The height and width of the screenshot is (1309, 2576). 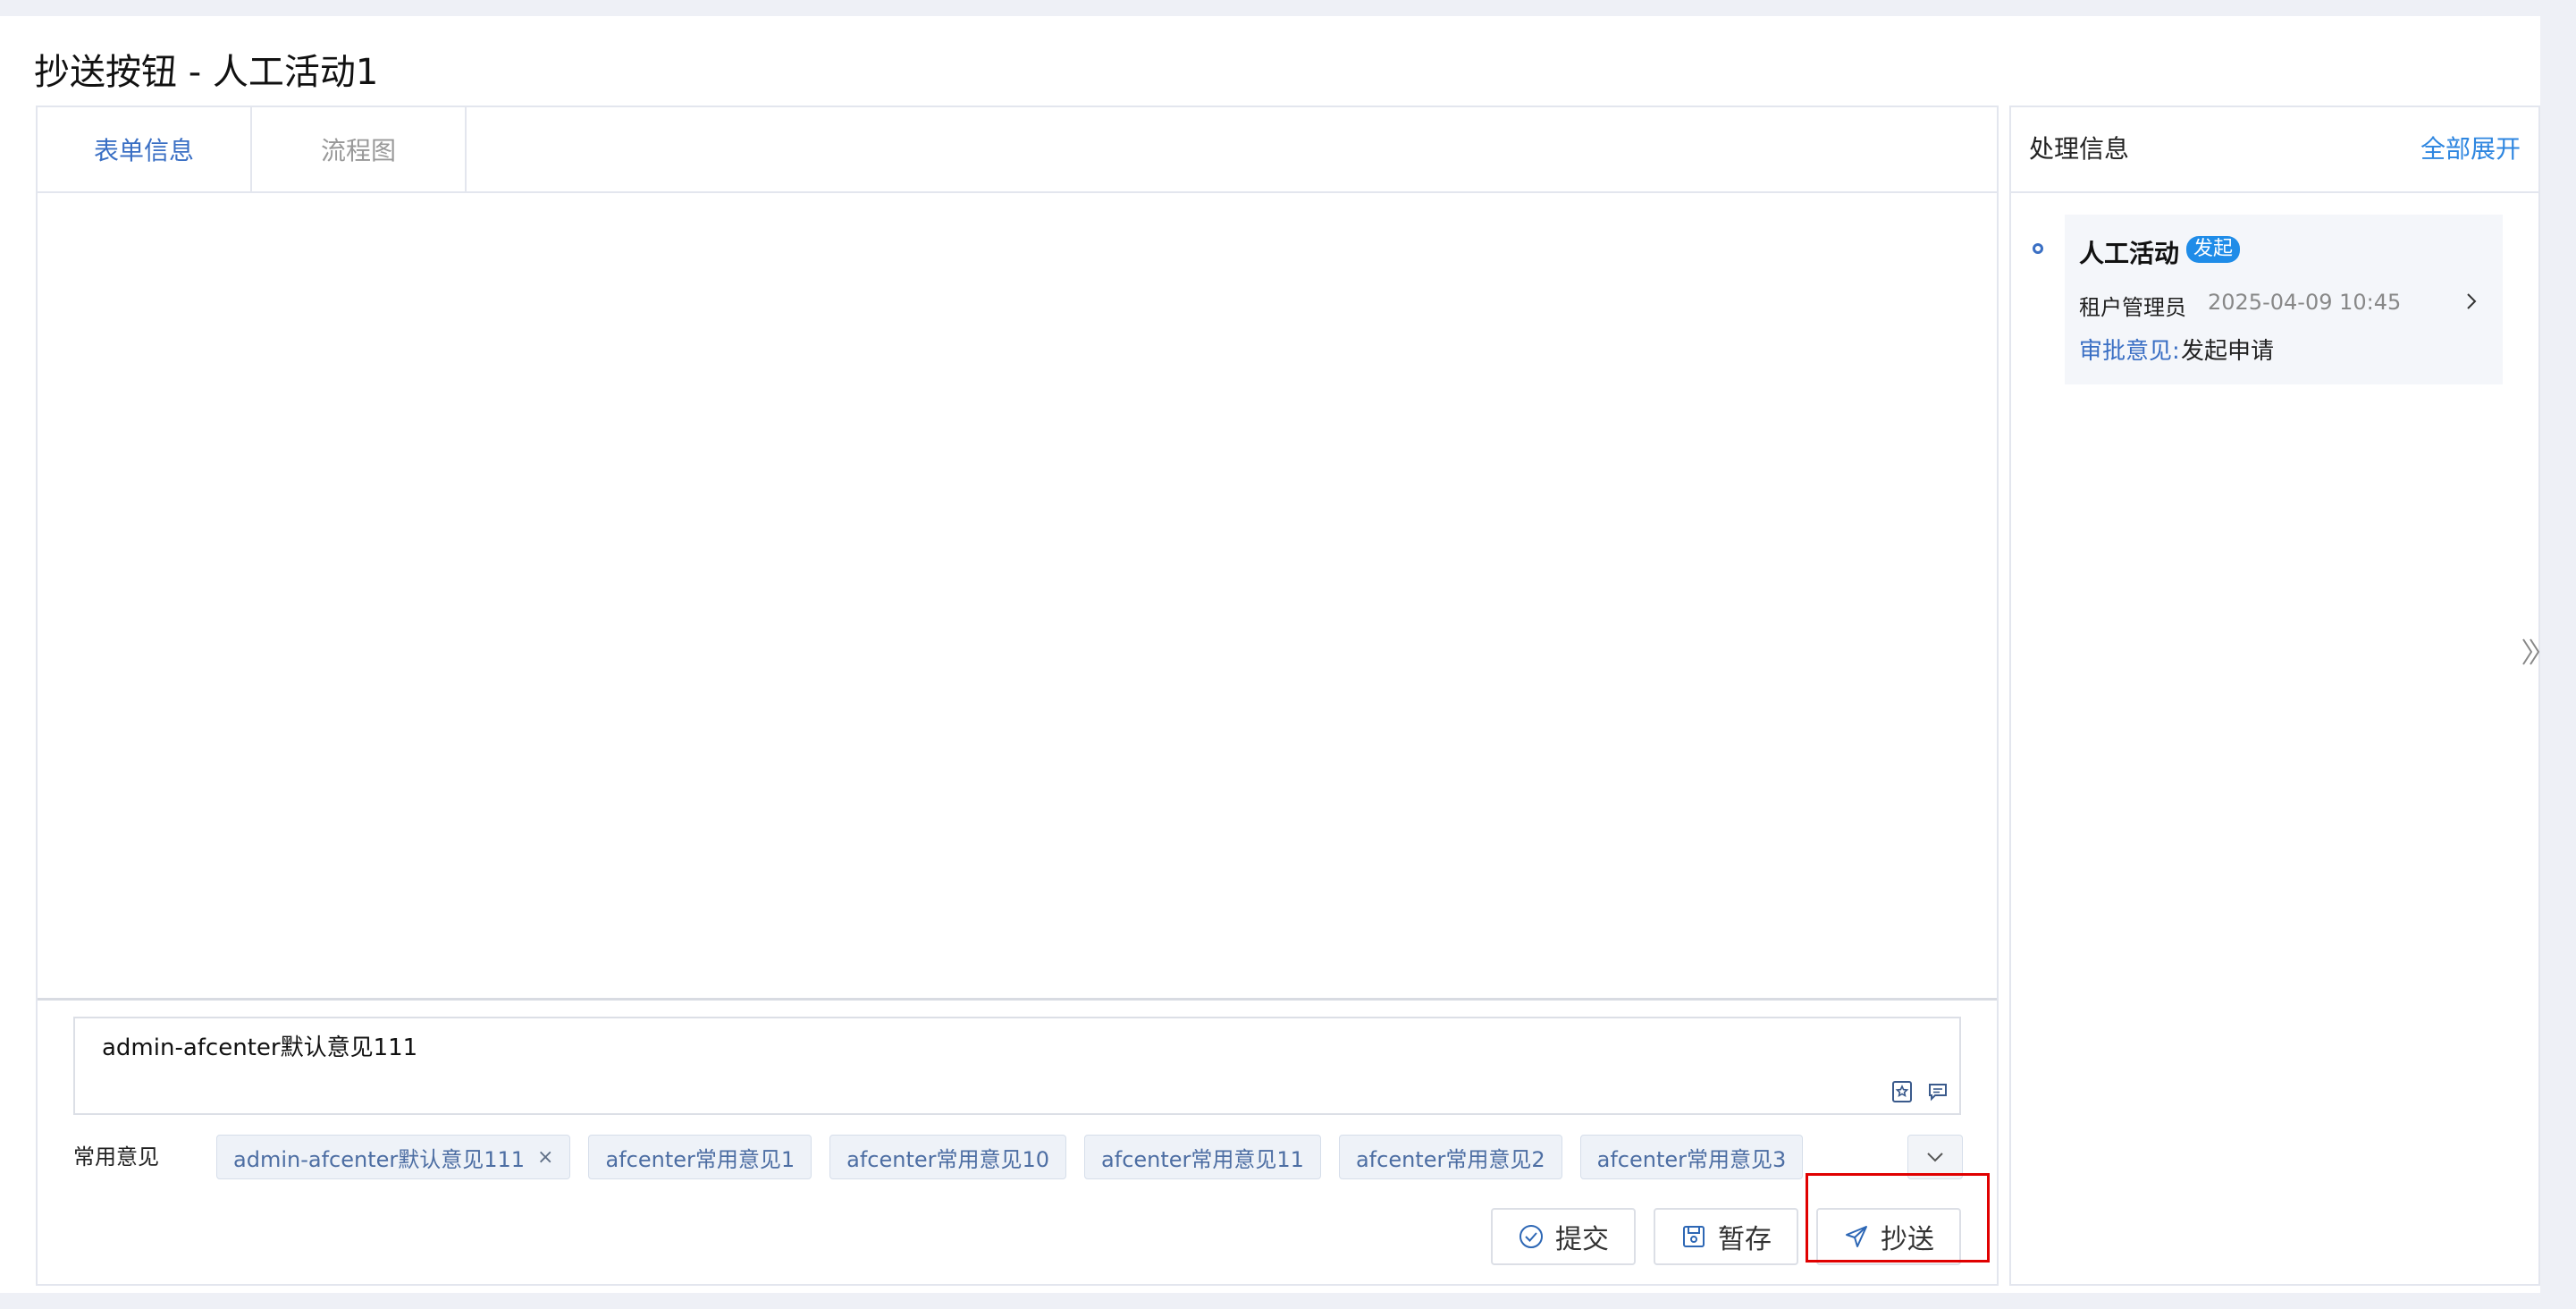 I want to click on expand-all-link: 全部展开, so click(x=2471, y=149).